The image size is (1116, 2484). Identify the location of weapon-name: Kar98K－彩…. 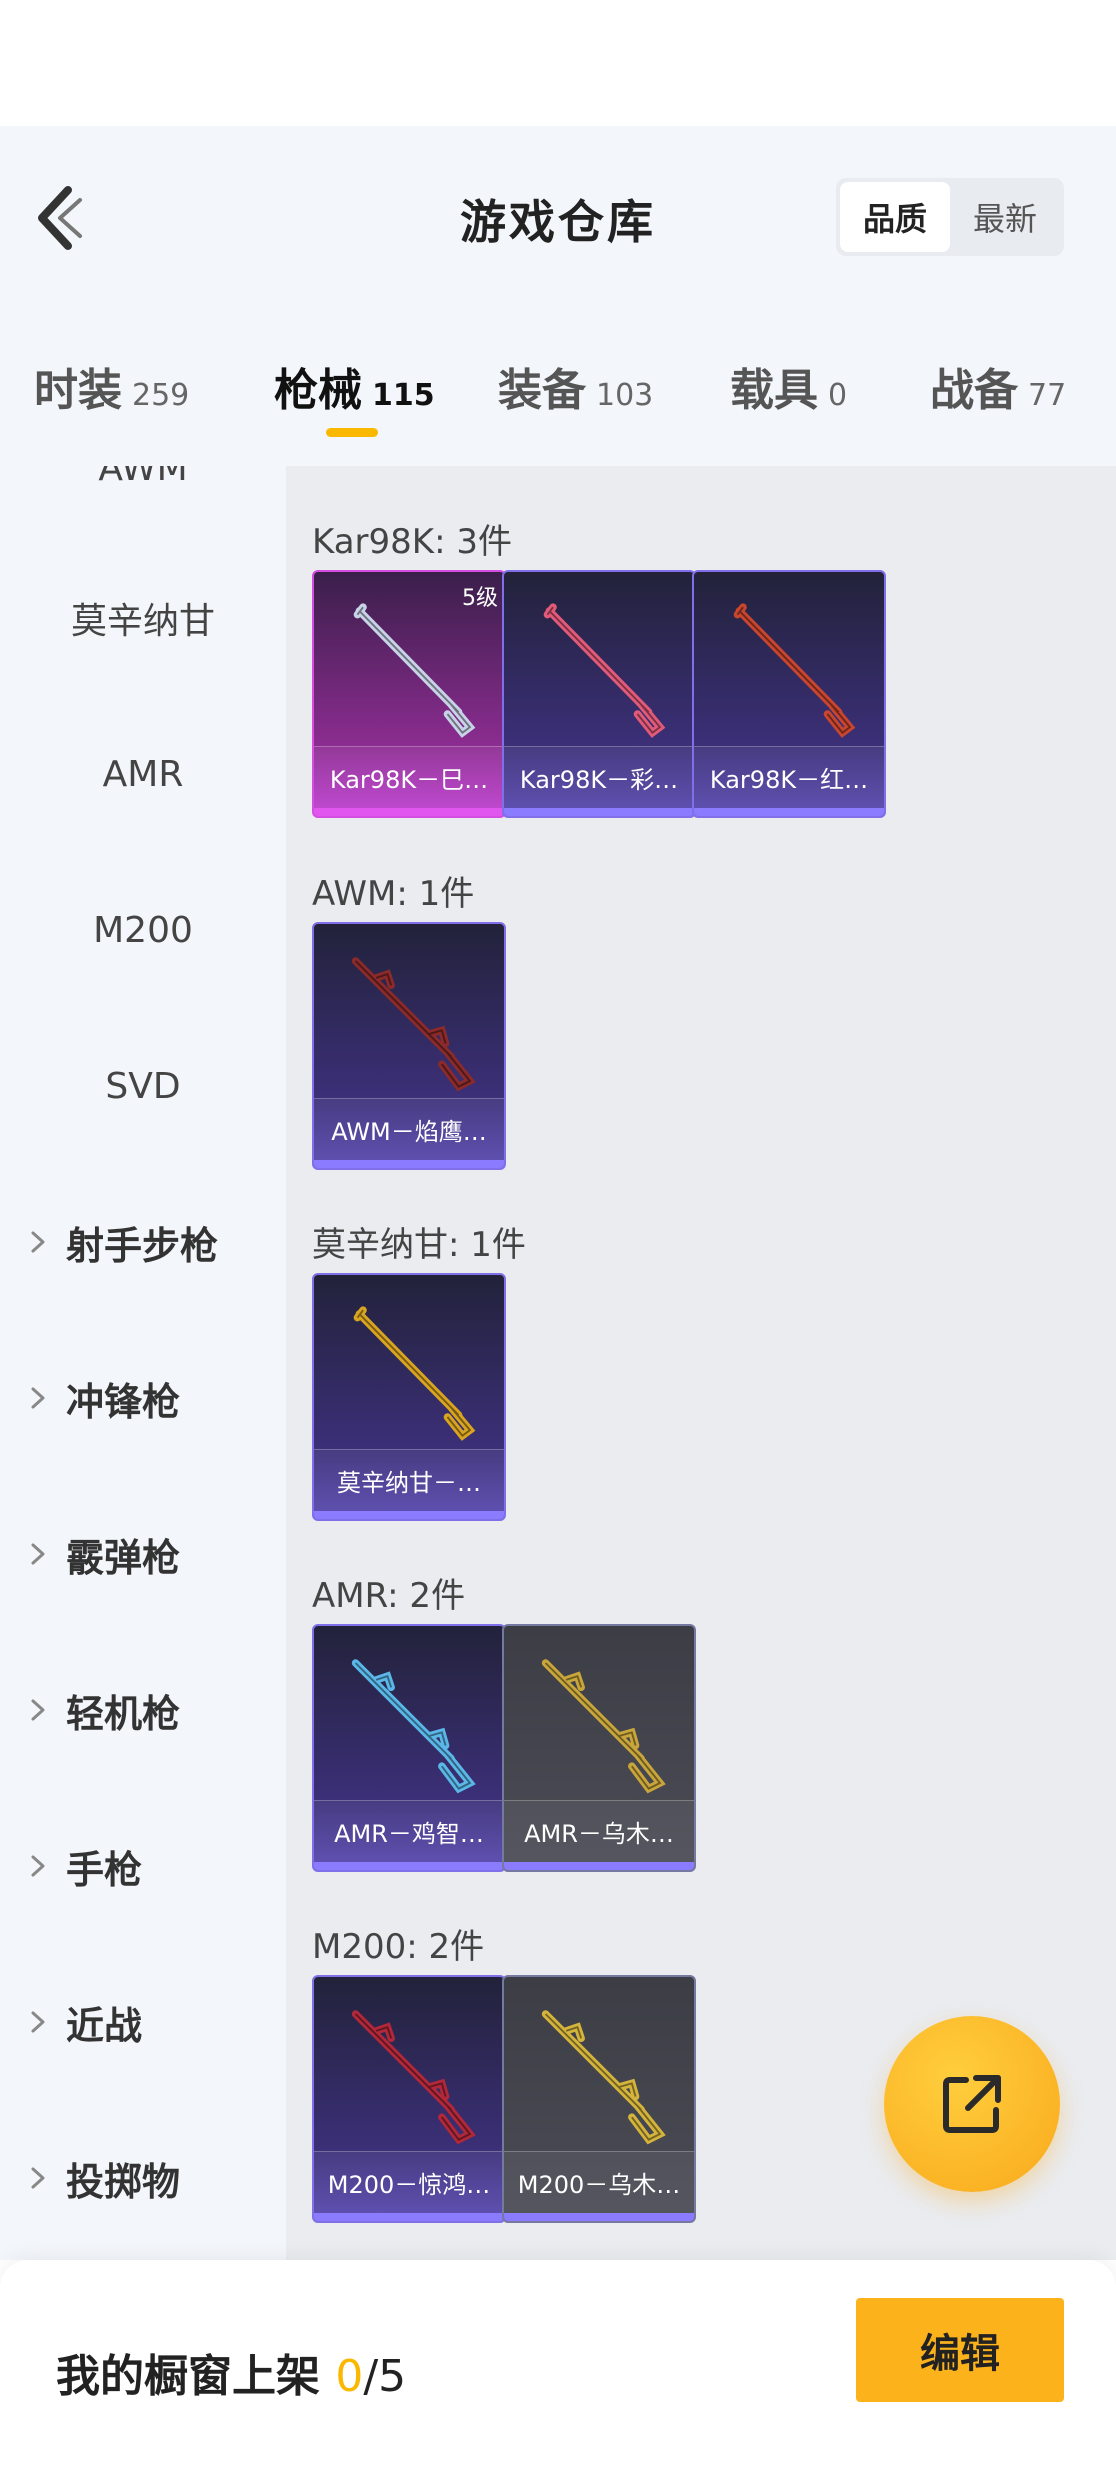
(599, 777).